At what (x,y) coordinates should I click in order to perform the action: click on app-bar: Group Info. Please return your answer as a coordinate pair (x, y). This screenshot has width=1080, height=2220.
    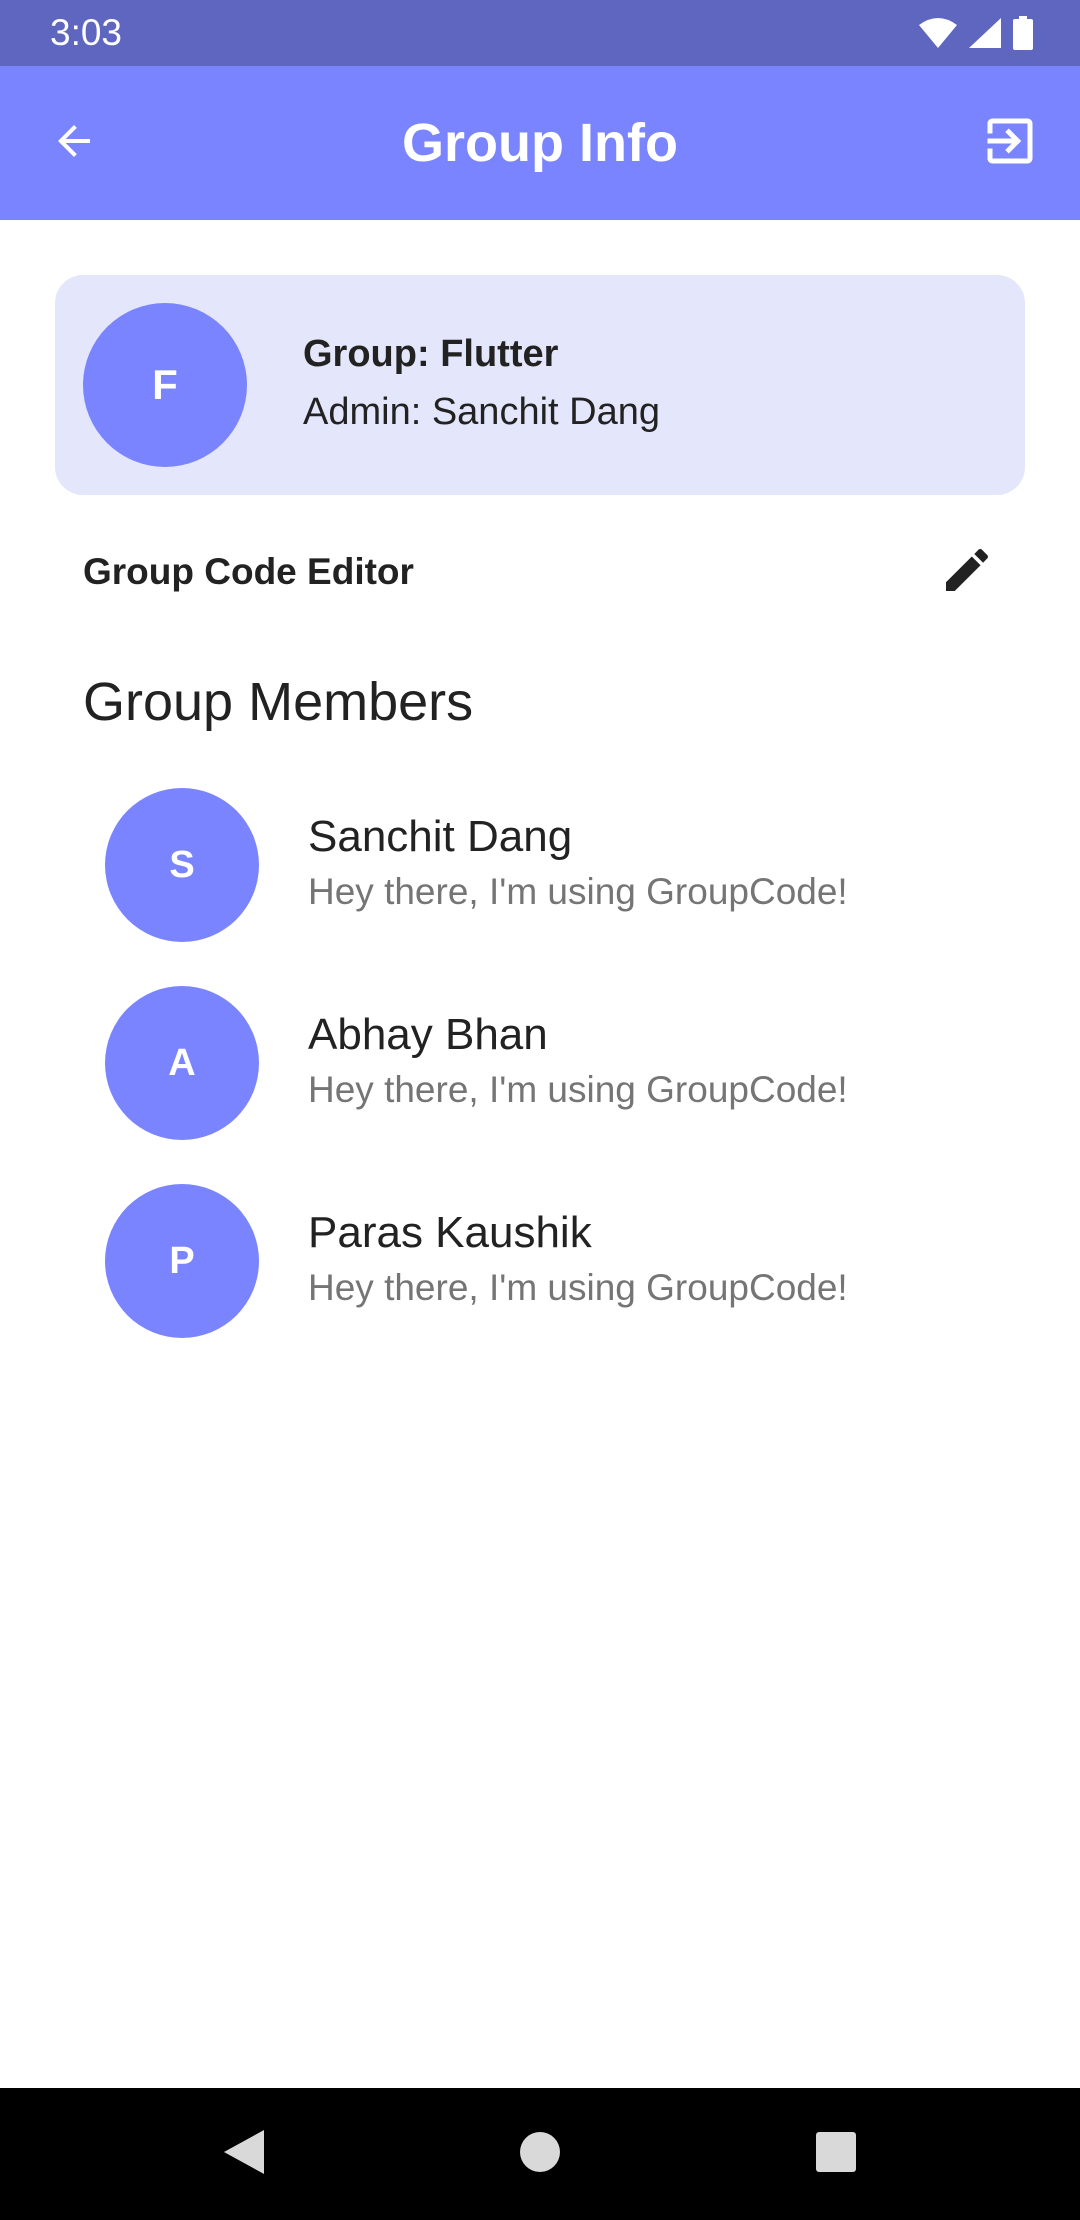
    Looking at the image, I should click on (540, 143).